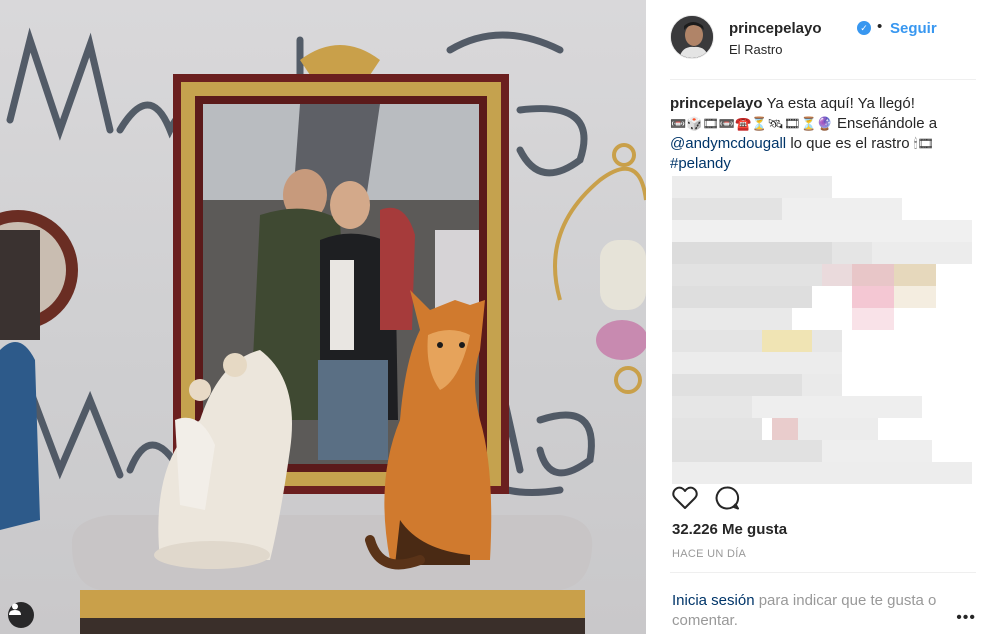 This screenshot has width=1000, height=634. I want to click on caption-text-1: Ya esta aquí! Ya llegó!, so click(840, 103).